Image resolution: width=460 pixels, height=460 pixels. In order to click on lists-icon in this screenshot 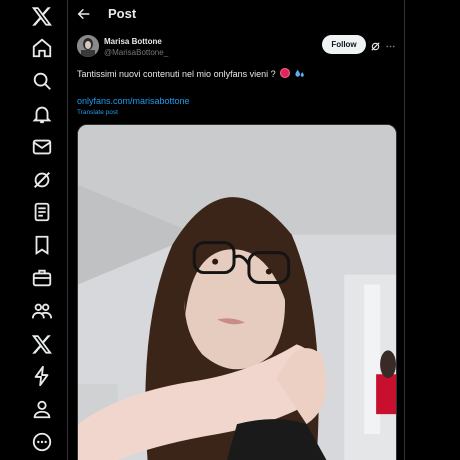, I will do `click(42, 212)`.